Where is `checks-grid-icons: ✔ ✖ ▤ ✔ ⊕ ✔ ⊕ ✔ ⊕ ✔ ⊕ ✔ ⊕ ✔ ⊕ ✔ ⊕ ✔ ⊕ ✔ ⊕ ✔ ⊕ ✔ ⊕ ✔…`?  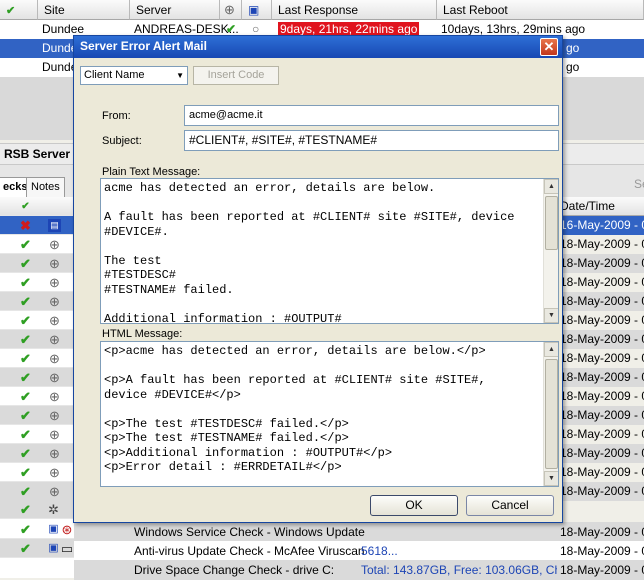 checks-grid-icons: ✔ ✖ ▤ ✔ ⊕ ✔ ⊕ ✔ ⊕ ✔ ⊕ ✔ ⊕ ✔ ⊕ ✔ ⊕ ✔ ⊕ ✔ ⊕ ✔ ⊕ ✔ ⊕ ✔… is located at coordinates (37, 387).